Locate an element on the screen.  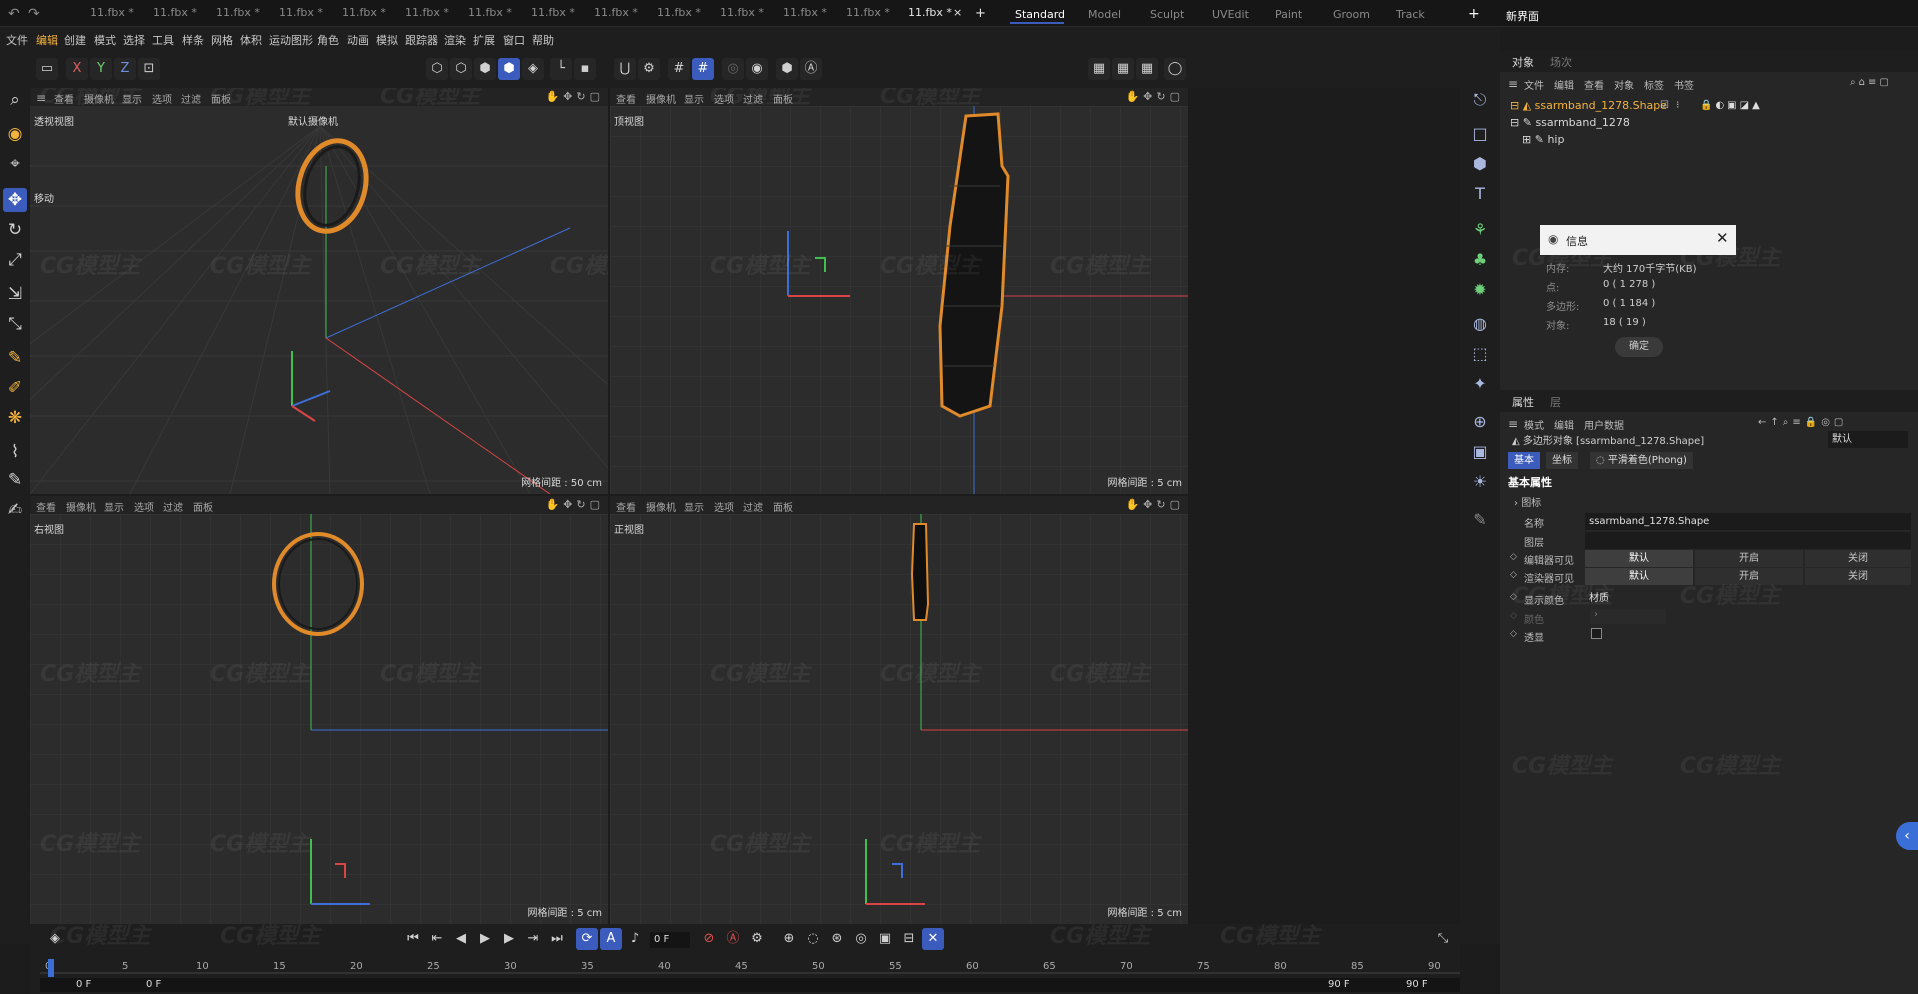
close-tab-icon: × is located at coordinates (957, 14).